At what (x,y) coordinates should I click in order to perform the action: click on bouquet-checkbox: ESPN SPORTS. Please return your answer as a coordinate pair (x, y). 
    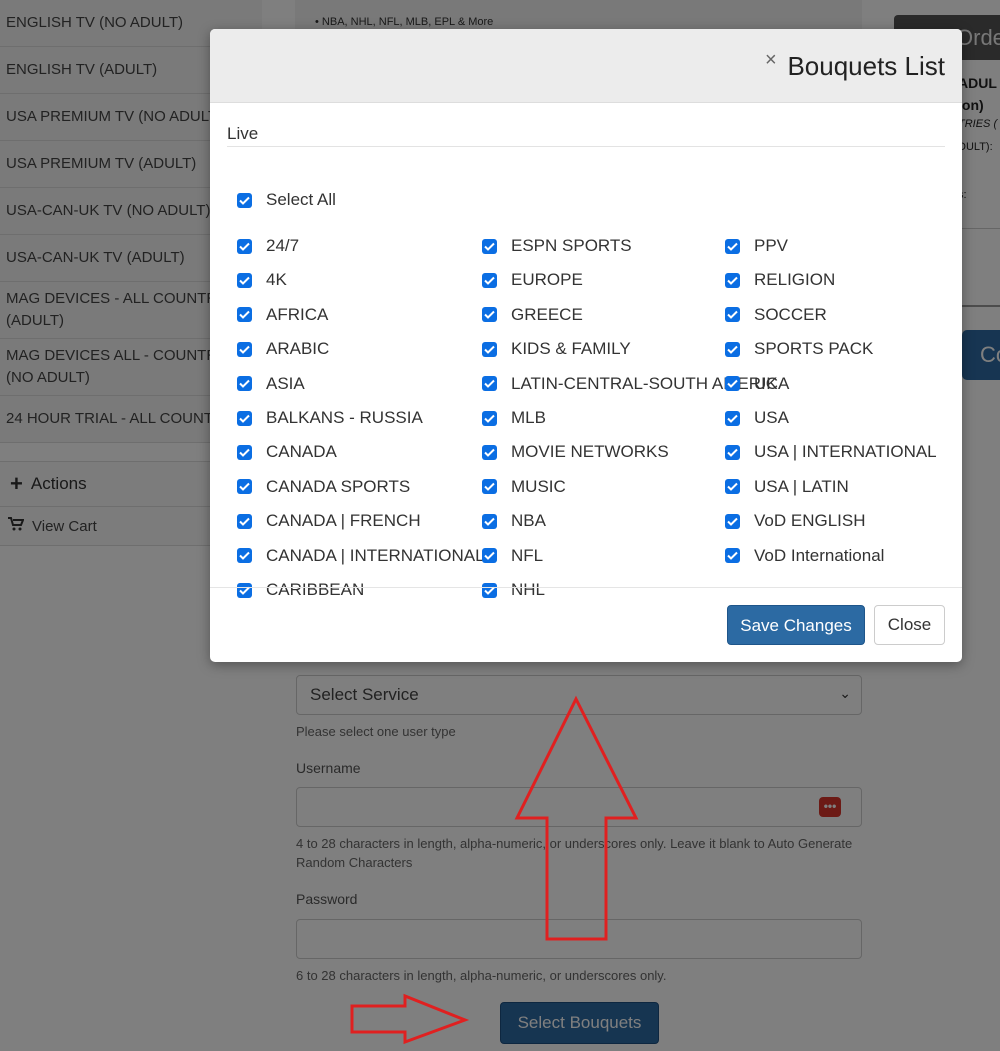
    Looking at the image, I should click on (557, 246).